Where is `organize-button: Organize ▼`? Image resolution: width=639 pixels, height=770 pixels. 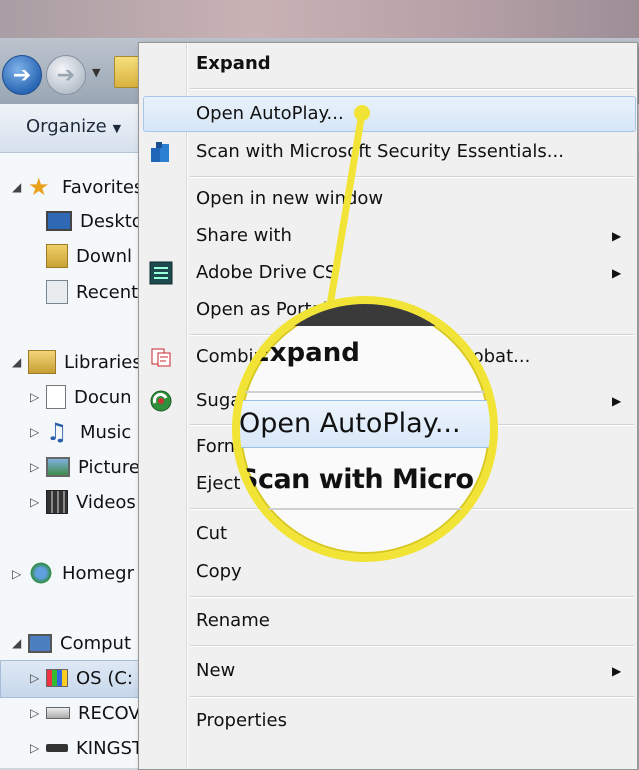 organize-button: Organize ▼ is located at coordinates (73, 126).